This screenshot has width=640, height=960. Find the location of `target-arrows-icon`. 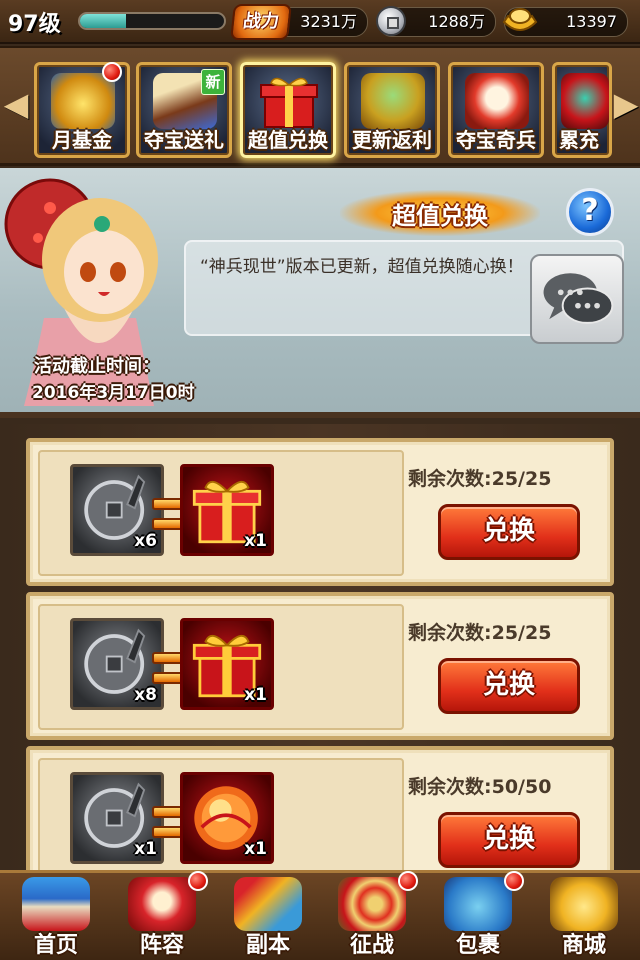

target-arrows-icon is located at coordinates (372, 904).